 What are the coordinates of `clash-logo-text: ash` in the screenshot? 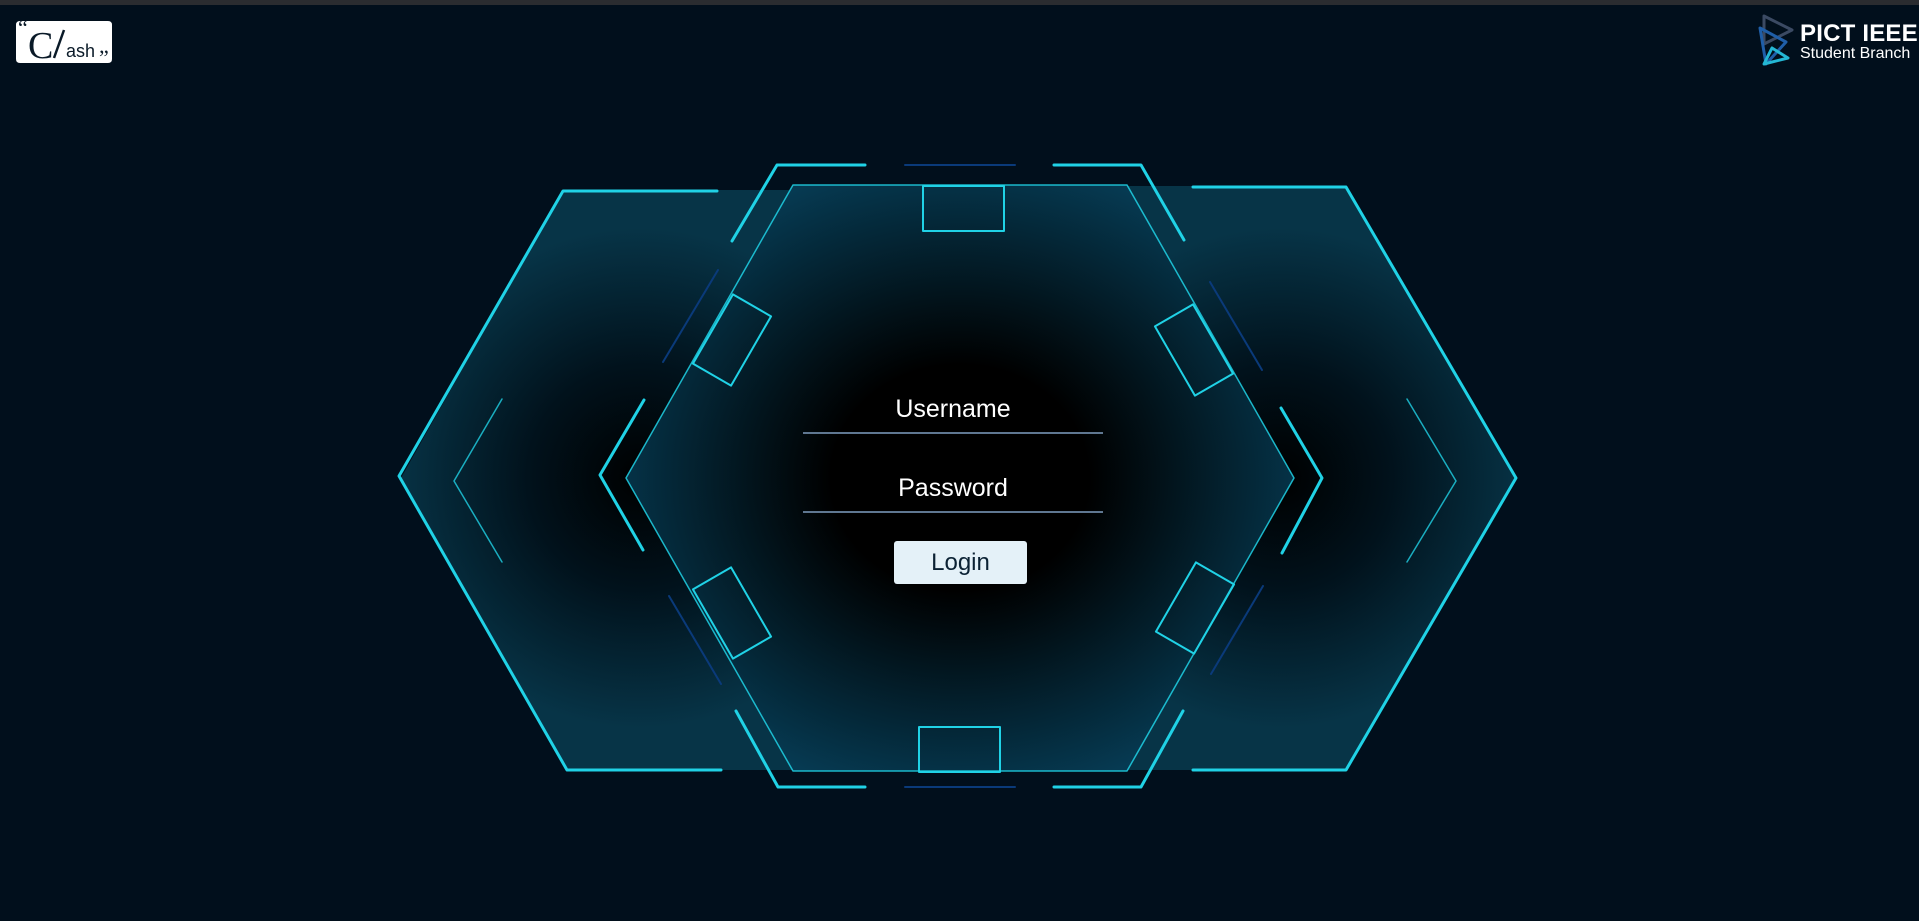 It's located at (80, 51).